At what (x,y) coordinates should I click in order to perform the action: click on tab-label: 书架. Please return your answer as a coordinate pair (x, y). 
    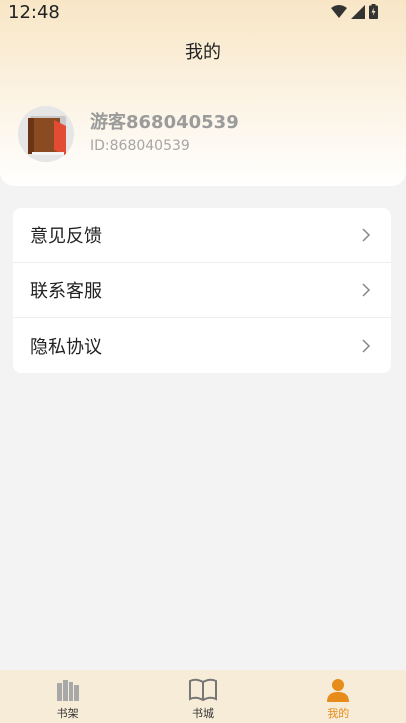
    Looking at the image, I should click on (67, 713).